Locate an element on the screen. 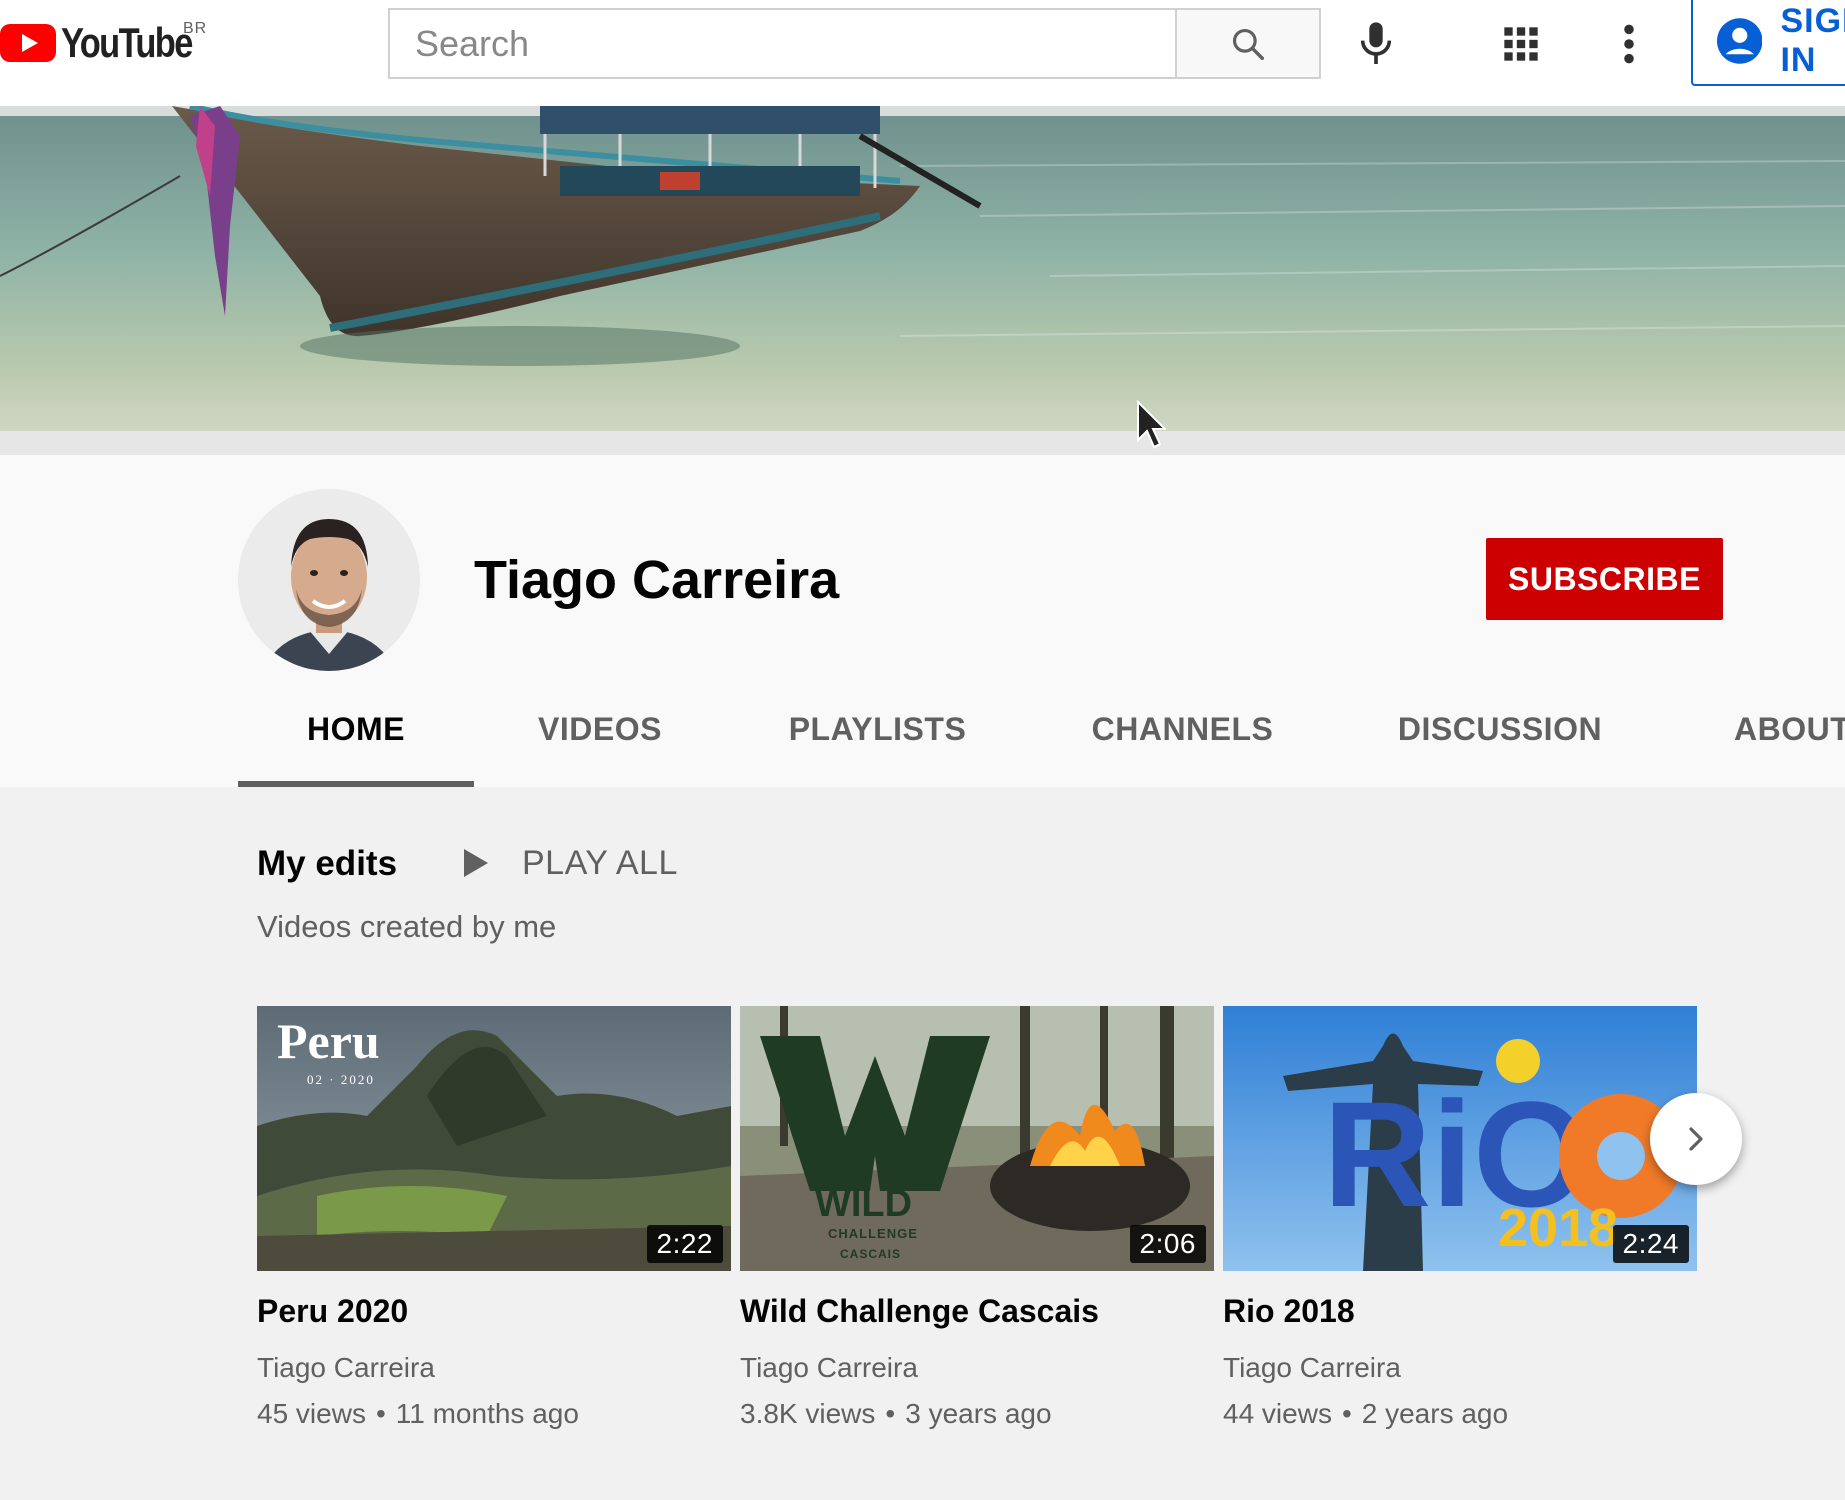  logo-wordmark: YouTube is located at coordinates (127, 42).